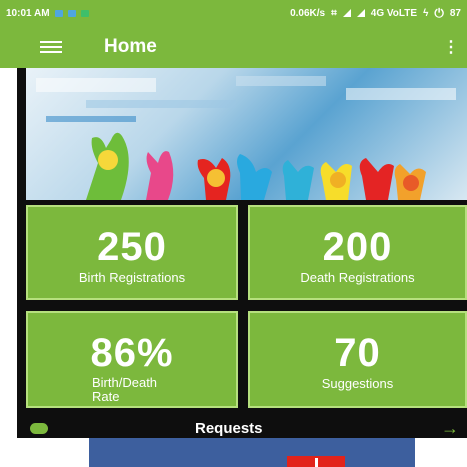 This screenshot has width=467, height=467. I want to click on requests-header: Requests →, so click(246, 428).